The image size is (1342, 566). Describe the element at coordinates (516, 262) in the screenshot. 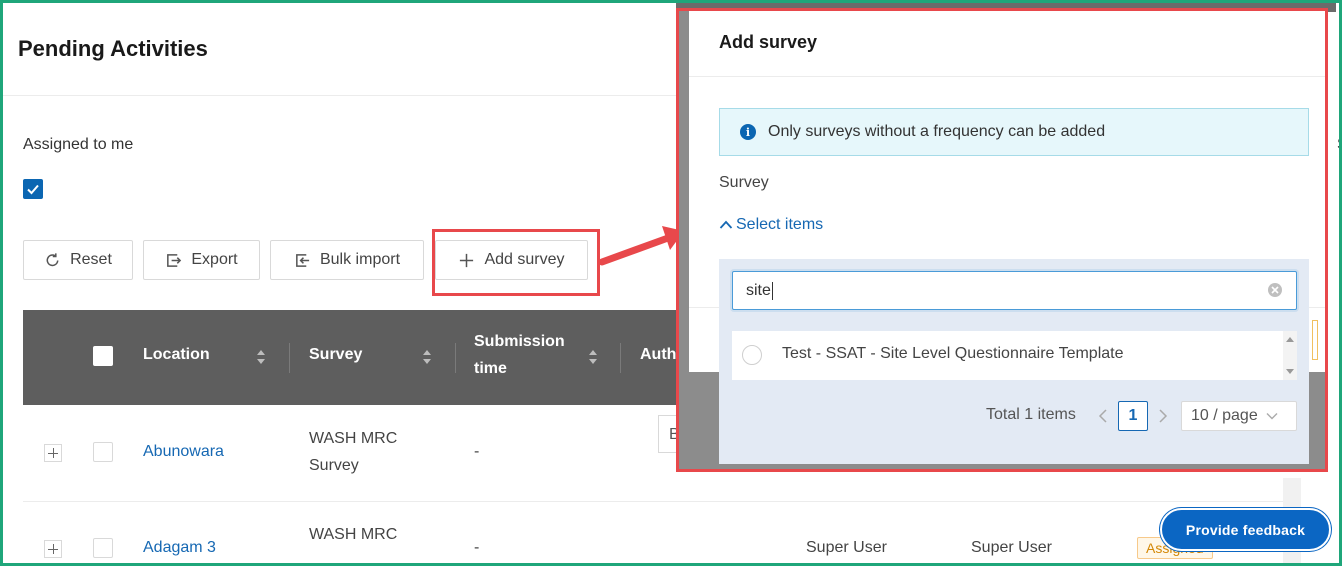

I see `add-survey-highlight` at that location.